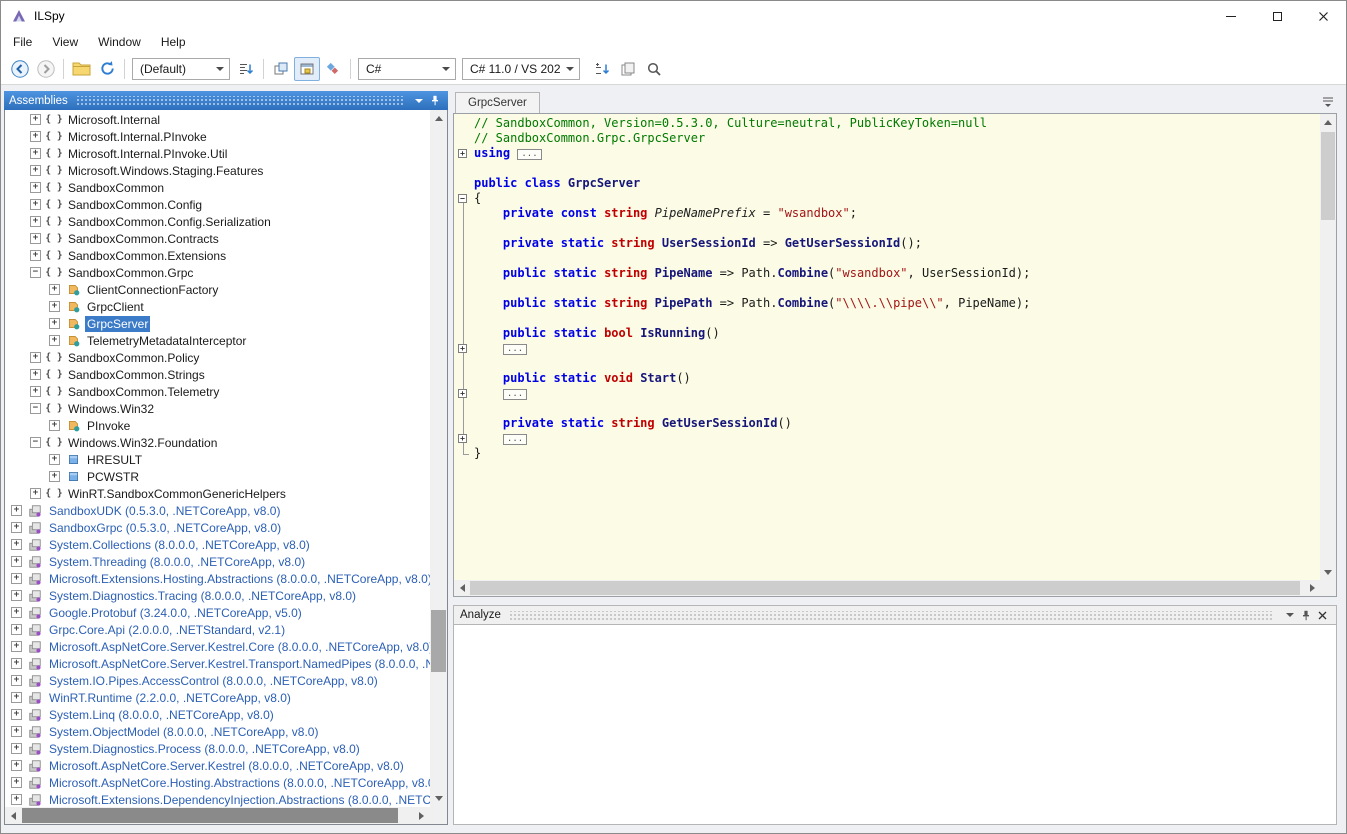 The image size is (1347, 834). What do you see at coordinates (602, 69) in the screenshot?
I see `sort-members-button` at bounding box center [602, 69].